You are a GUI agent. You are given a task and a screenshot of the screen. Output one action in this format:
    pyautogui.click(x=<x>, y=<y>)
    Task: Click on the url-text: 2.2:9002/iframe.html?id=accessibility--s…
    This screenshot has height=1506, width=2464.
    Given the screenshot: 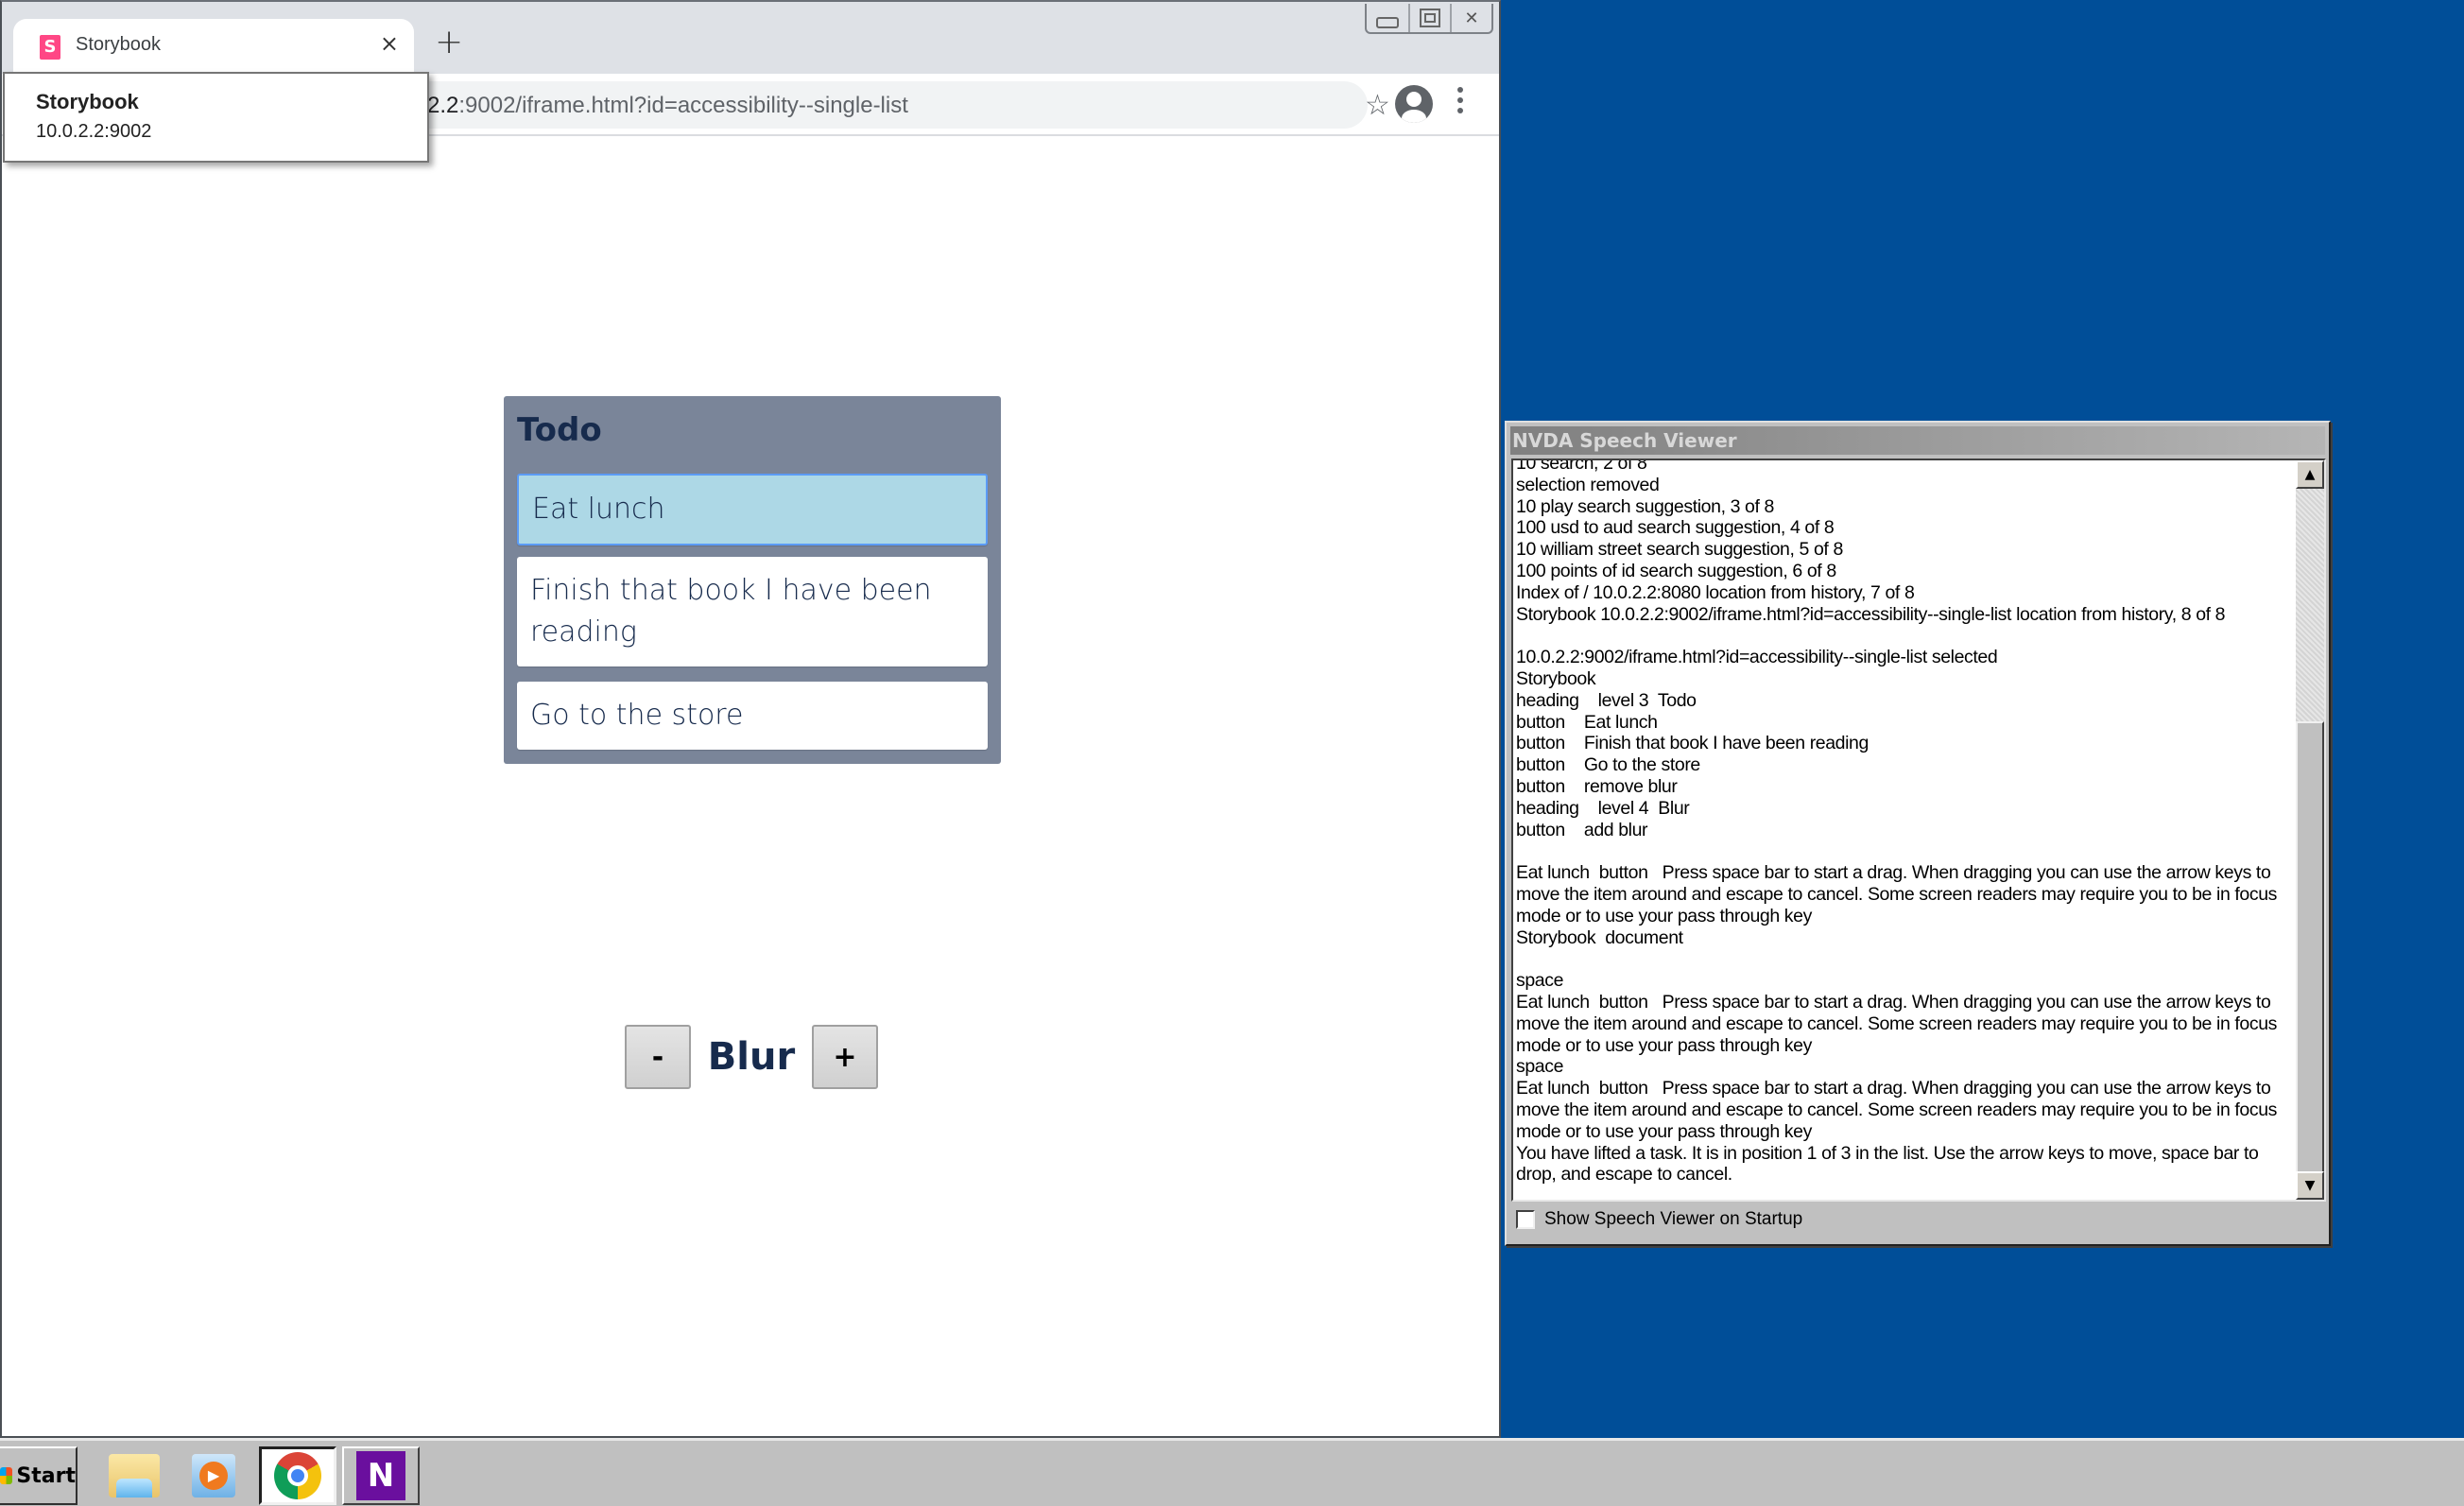 What is the action you would take?
    pyautogui.click(x=667, y=106)
    